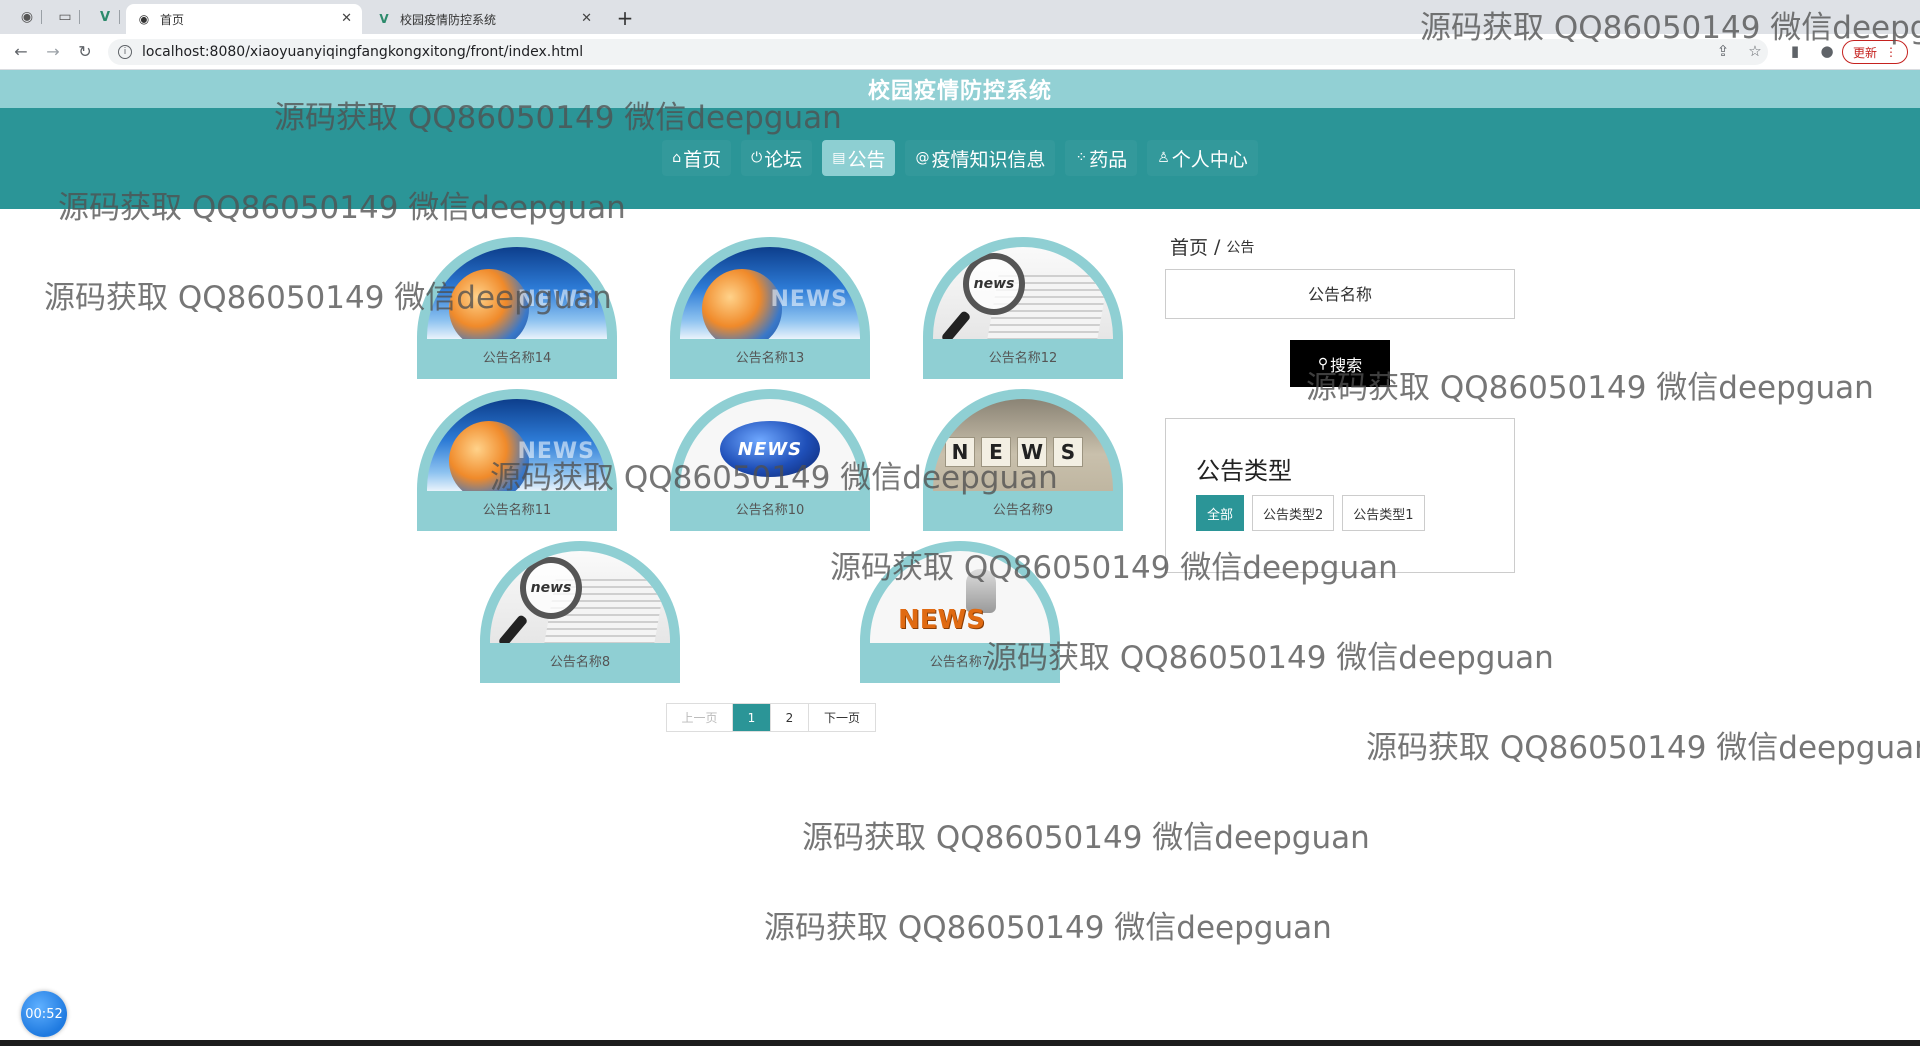  I want to click on at-icon: @, so click(922, 158).